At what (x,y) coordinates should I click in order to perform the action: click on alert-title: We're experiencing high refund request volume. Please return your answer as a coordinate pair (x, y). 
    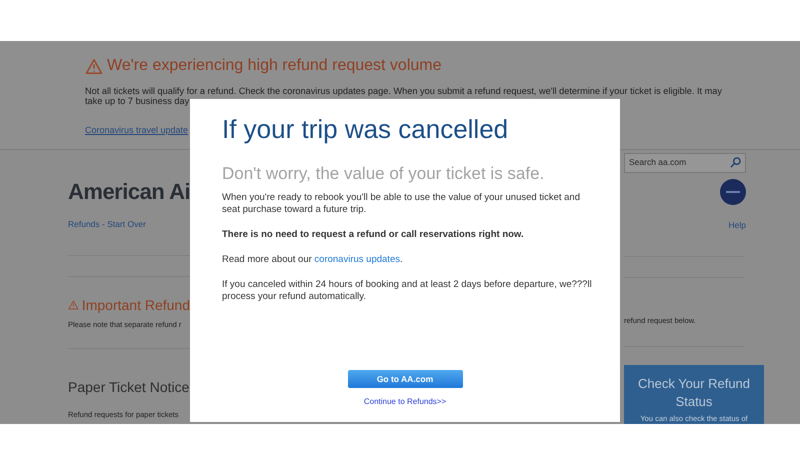
    Looking at the image, I should click on (274, 66).